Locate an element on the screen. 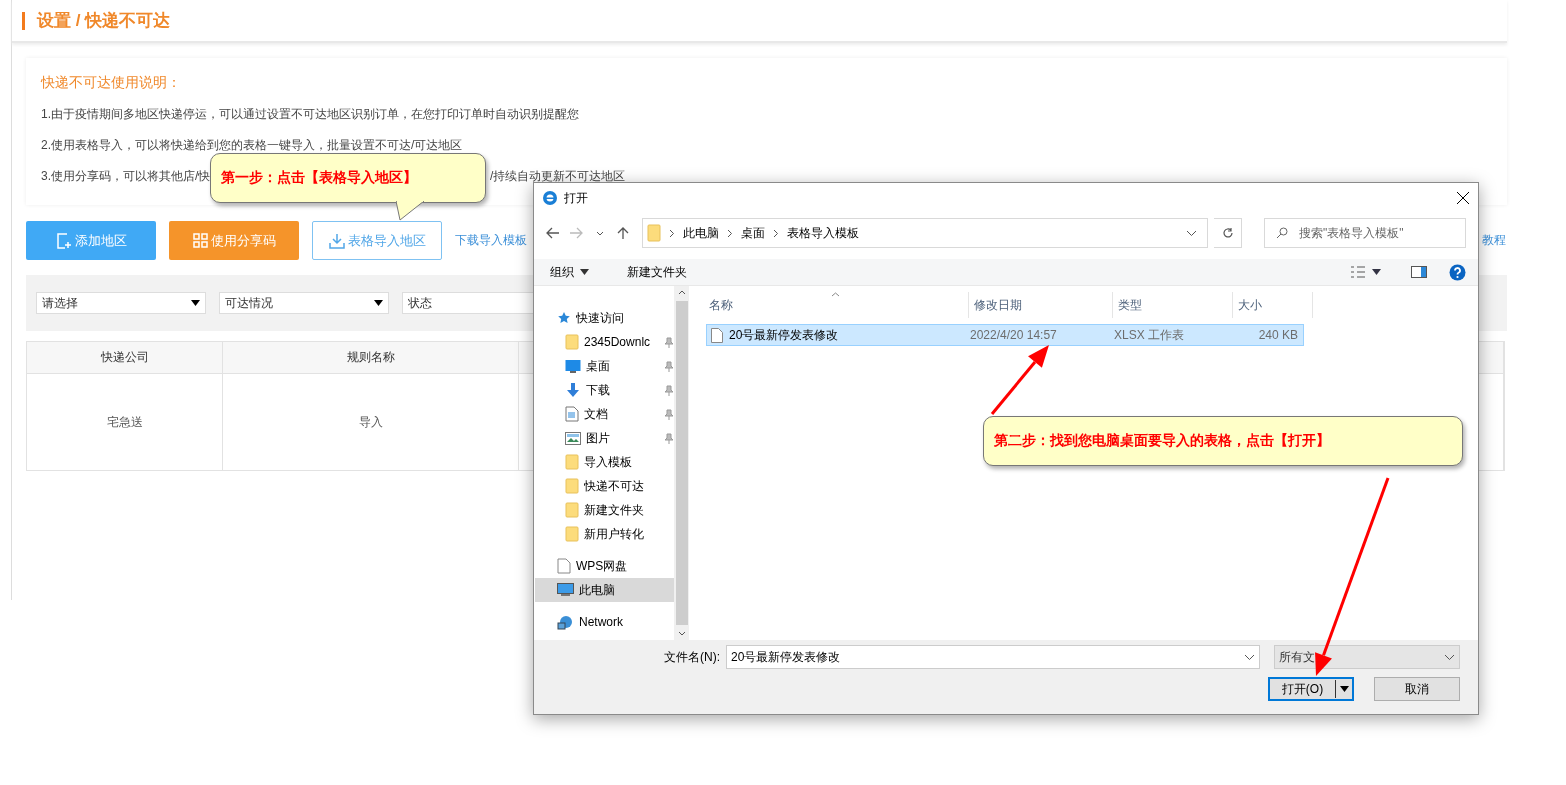 Image resolution: width=1566 pixels, height=785 pixels. scroll-down-icon is located at coordinates (681, 633).